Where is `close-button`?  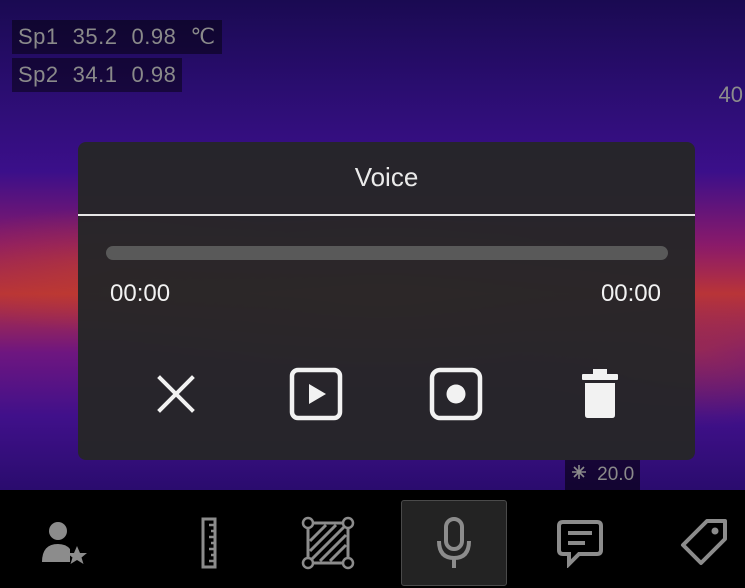 close-button is located at coordinates (176, 394).